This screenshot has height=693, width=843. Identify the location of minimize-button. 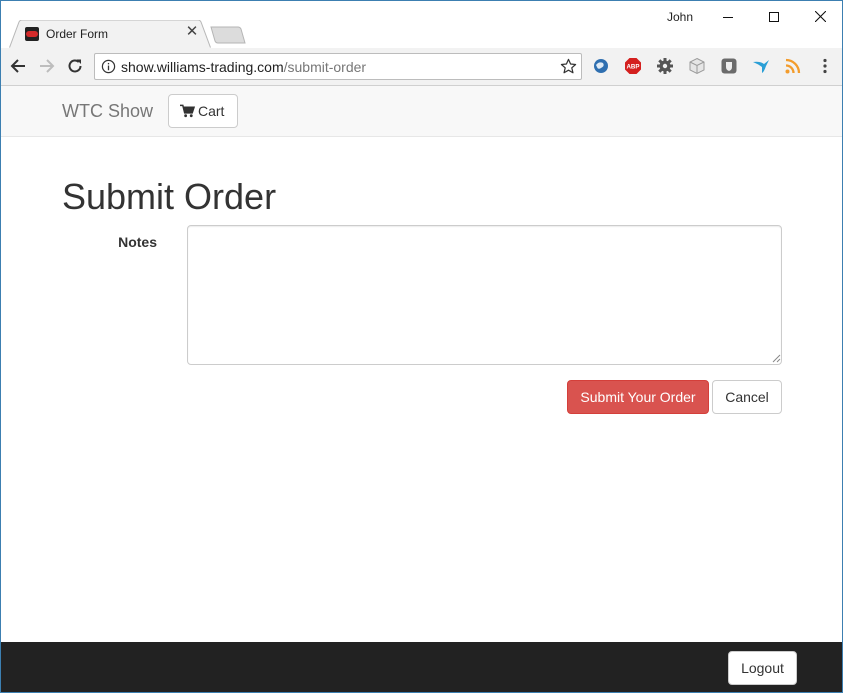
(728, 16).